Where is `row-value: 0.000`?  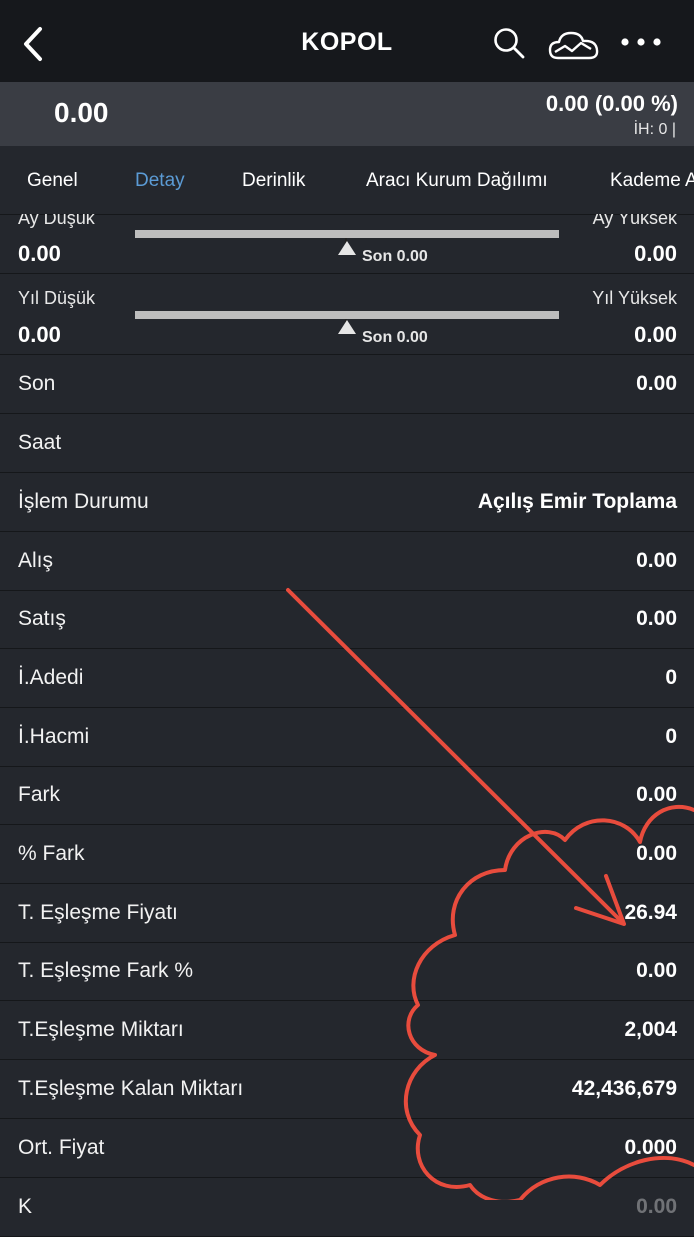 row-value: 0.000 is located at coordinates (650, 1147).